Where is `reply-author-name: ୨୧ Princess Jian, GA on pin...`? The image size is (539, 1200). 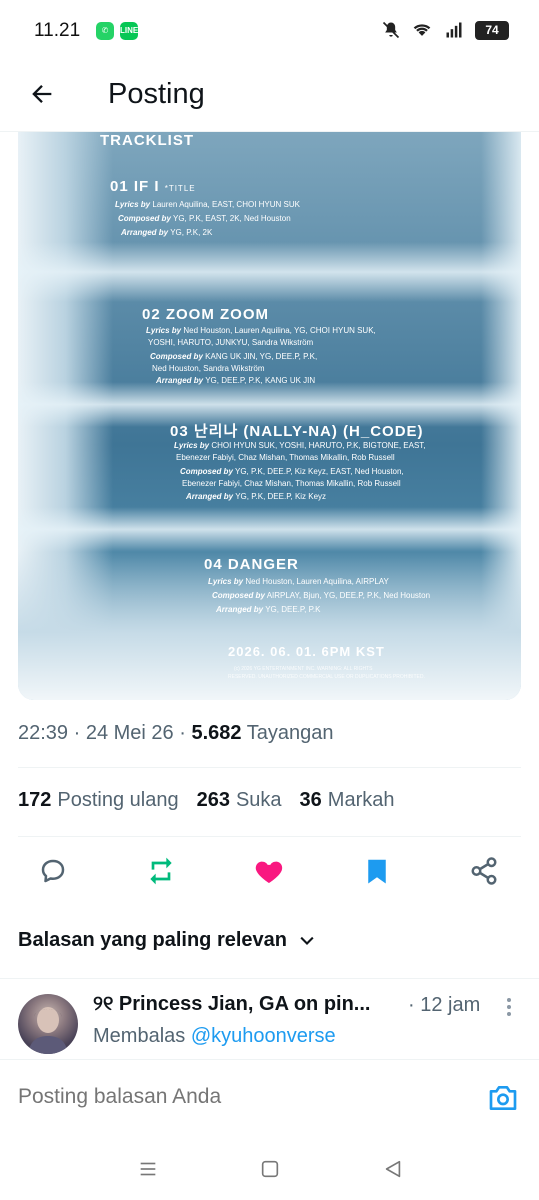
reply-author-name: ୨୧ Princess Jian, GA on pin... is located at coordinates (231, 1004).